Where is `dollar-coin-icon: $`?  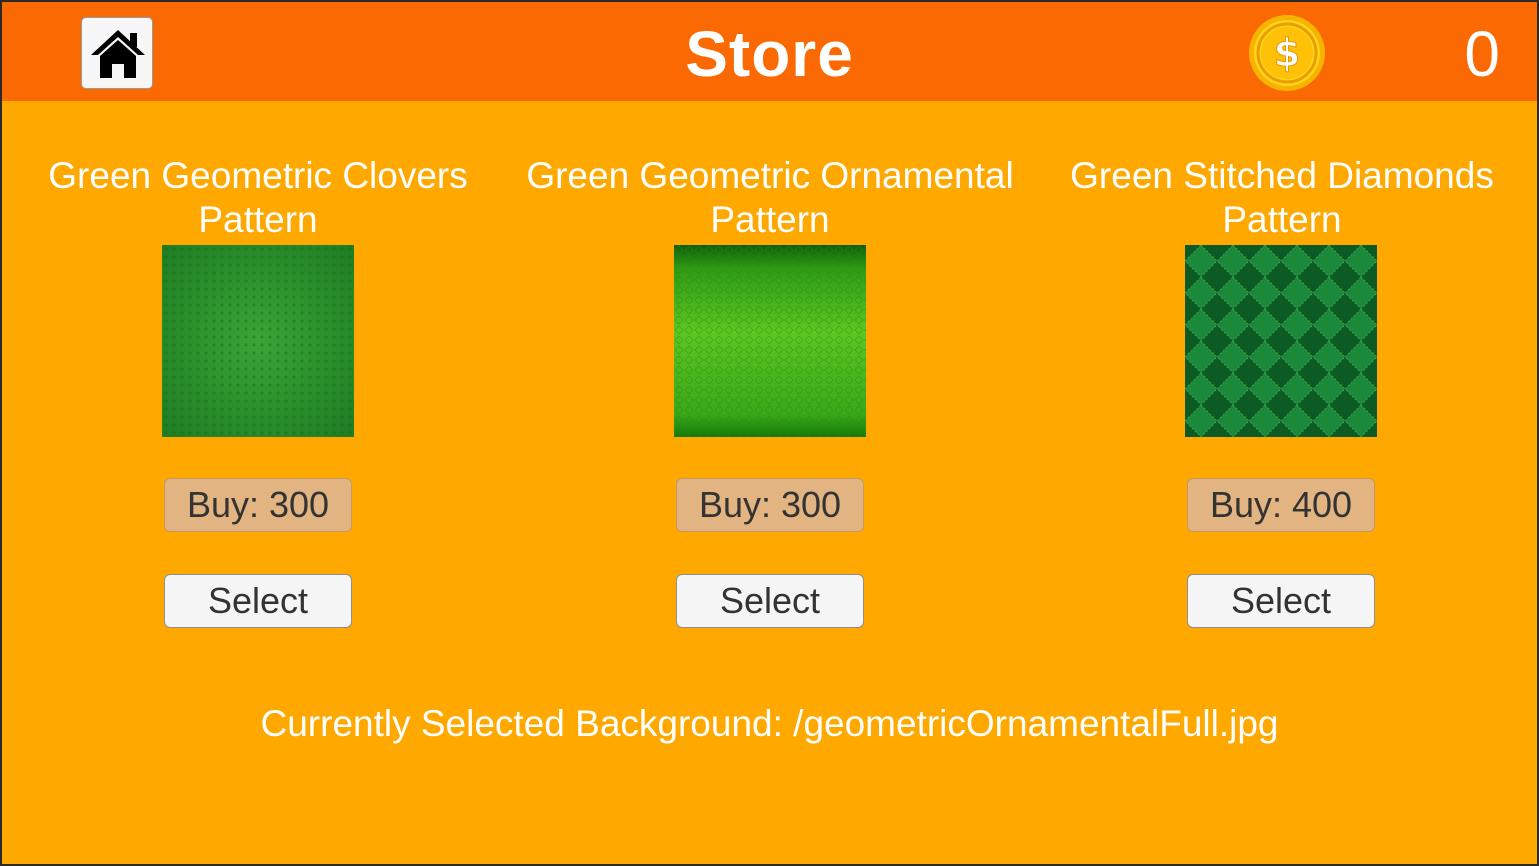
dollar-coin-icon: $ is located at coordinates (1287, 53).